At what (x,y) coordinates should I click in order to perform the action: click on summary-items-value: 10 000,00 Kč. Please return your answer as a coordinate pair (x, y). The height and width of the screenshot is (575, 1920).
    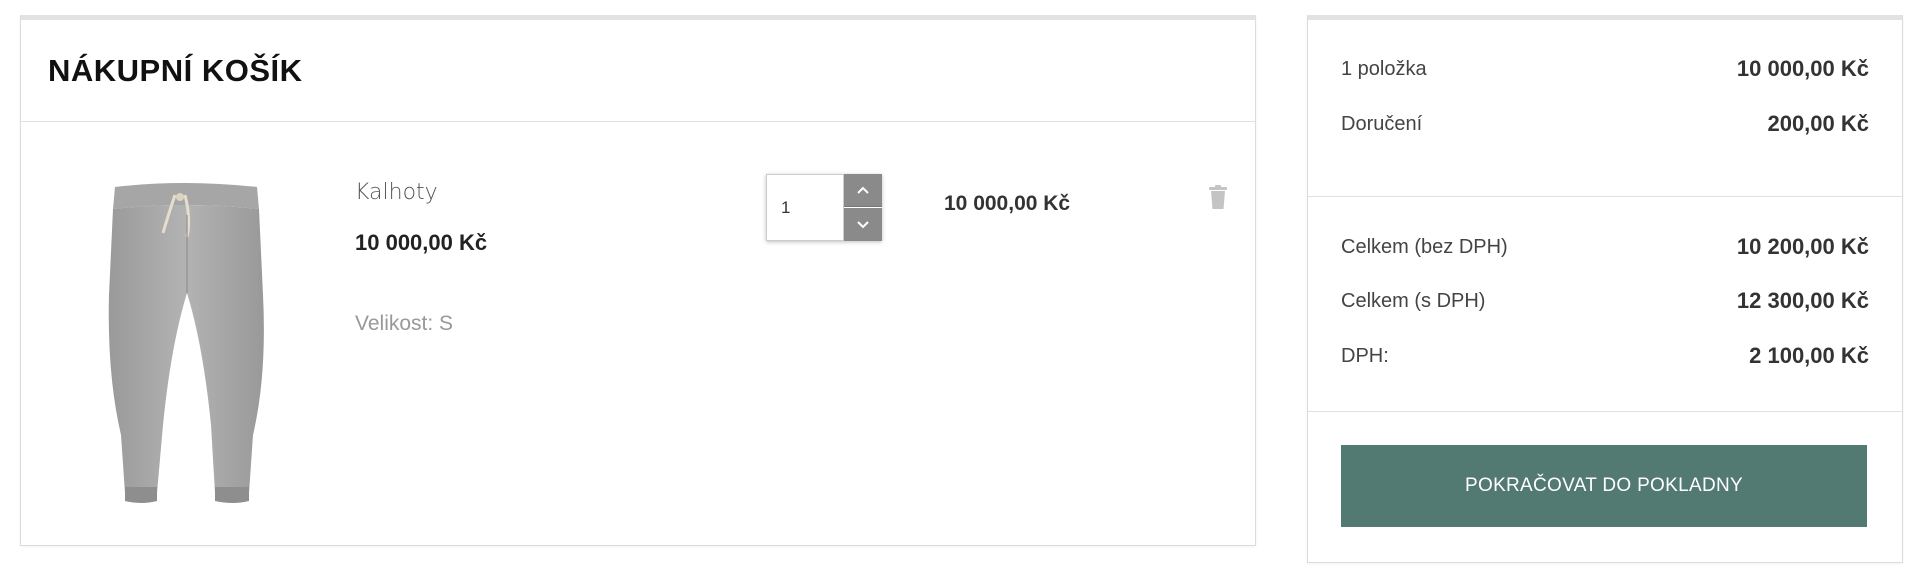
    Looking at the image, I should click on (1802, 68).